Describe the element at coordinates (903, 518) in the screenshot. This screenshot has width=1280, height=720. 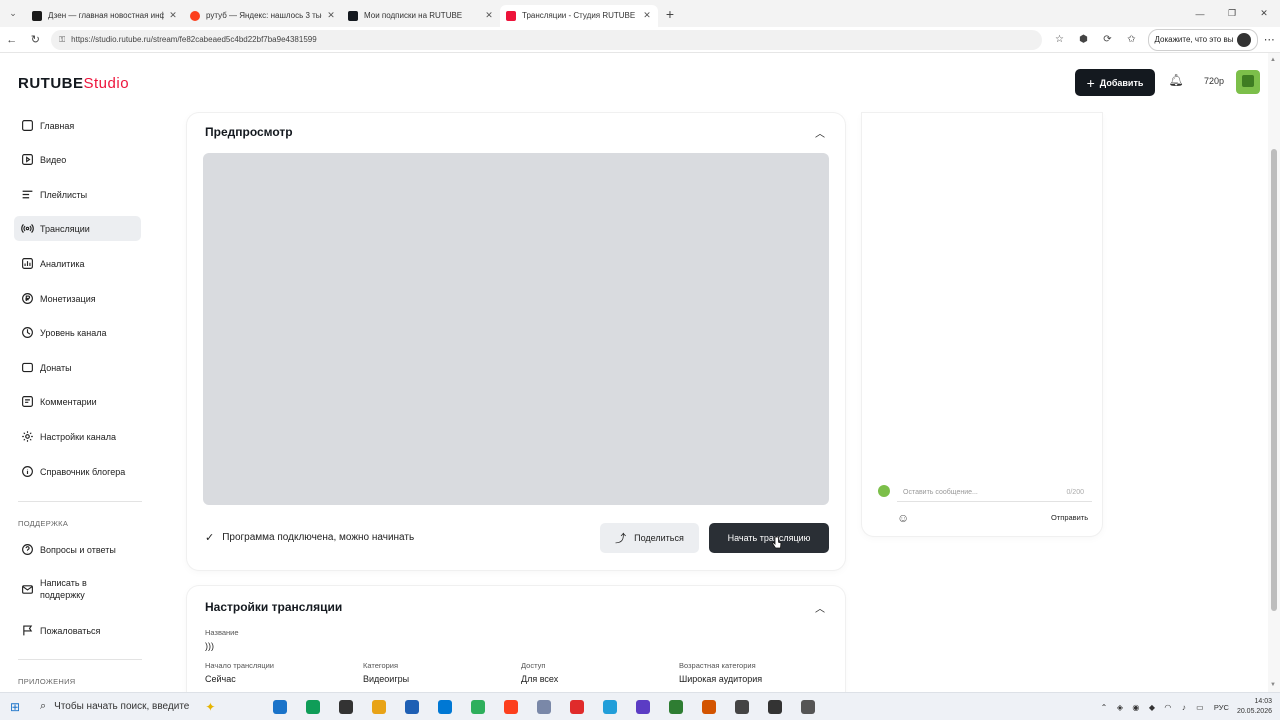
I see `emoji-icon: ☺` at that location.